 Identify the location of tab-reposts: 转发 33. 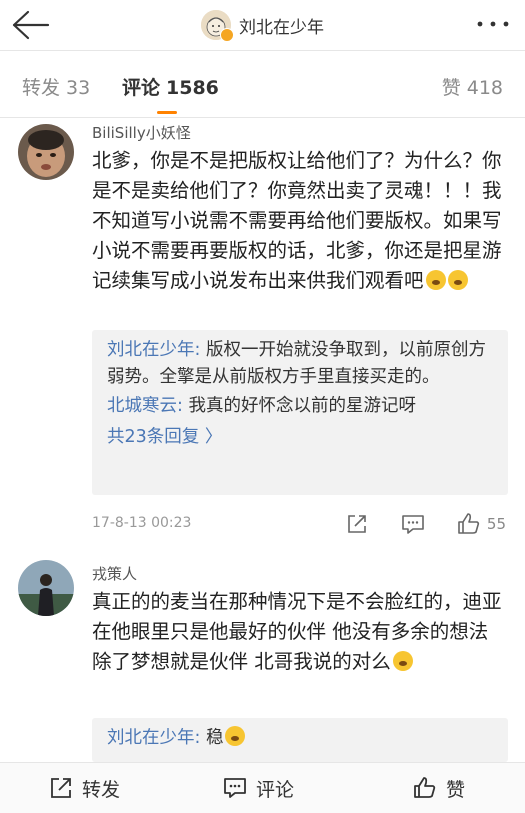
(56, 86).